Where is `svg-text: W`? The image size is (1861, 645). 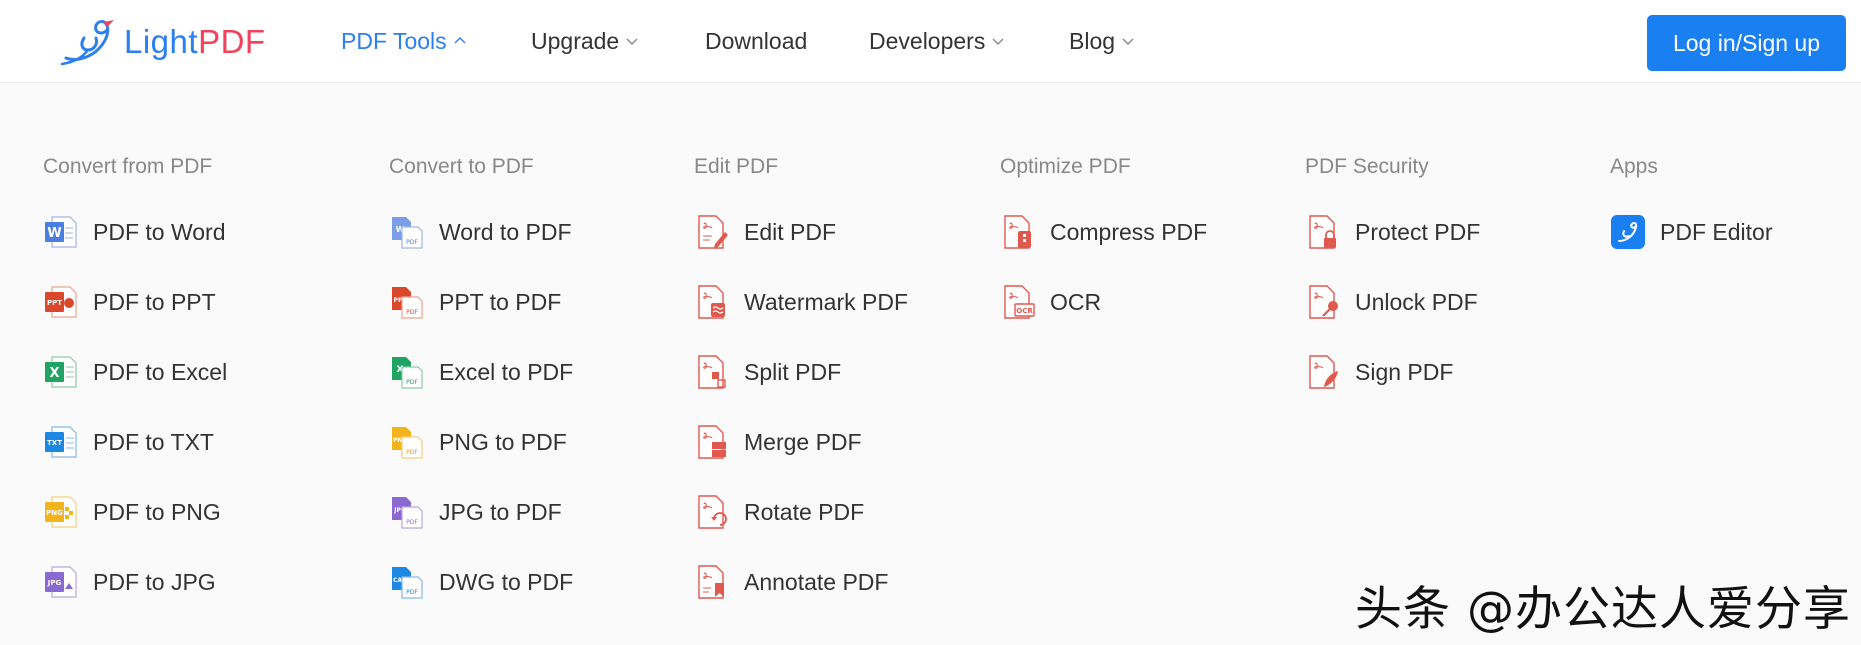
svg-text: W is located at coordinates (54, 233).